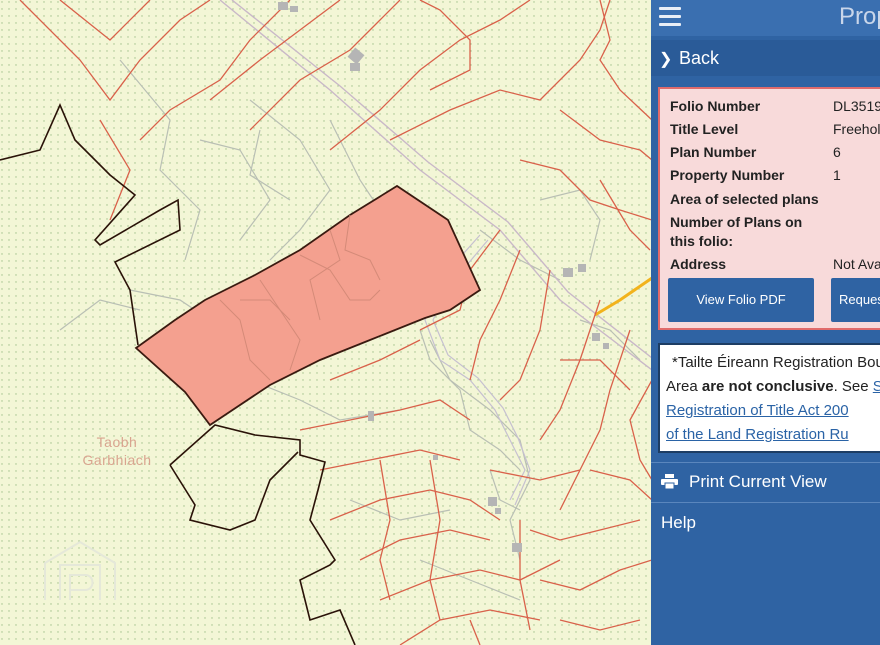  What do you see at coordinates (117, 451) in the screenshot?
I see `place-name-label: Taobh Garbhiach` at bounding box center [117, 451].